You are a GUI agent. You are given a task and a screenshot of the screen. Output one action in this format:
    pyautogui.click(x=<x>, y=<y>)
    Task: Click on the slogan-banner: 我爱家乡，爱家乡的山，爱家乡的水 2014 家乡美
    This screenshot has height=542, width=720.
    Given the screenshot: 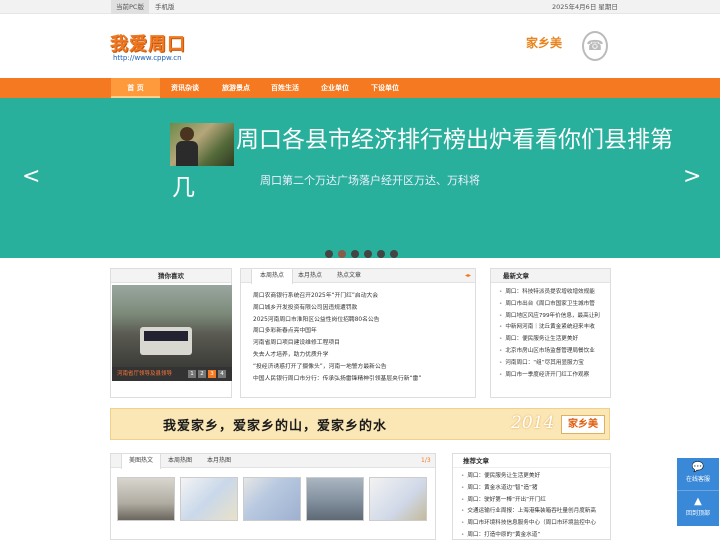 What is the action you would take?
    pyautogui.click(x=360, y=424)
    